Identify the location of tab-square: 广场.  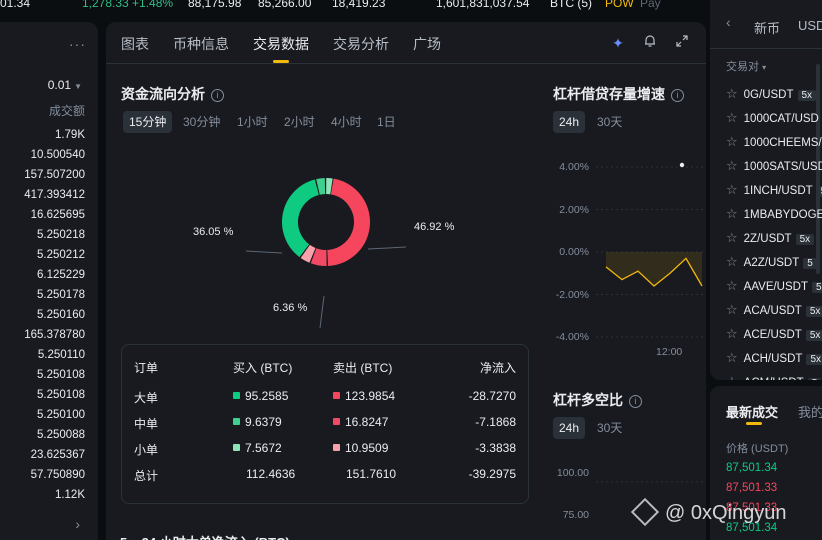
(427, 44).